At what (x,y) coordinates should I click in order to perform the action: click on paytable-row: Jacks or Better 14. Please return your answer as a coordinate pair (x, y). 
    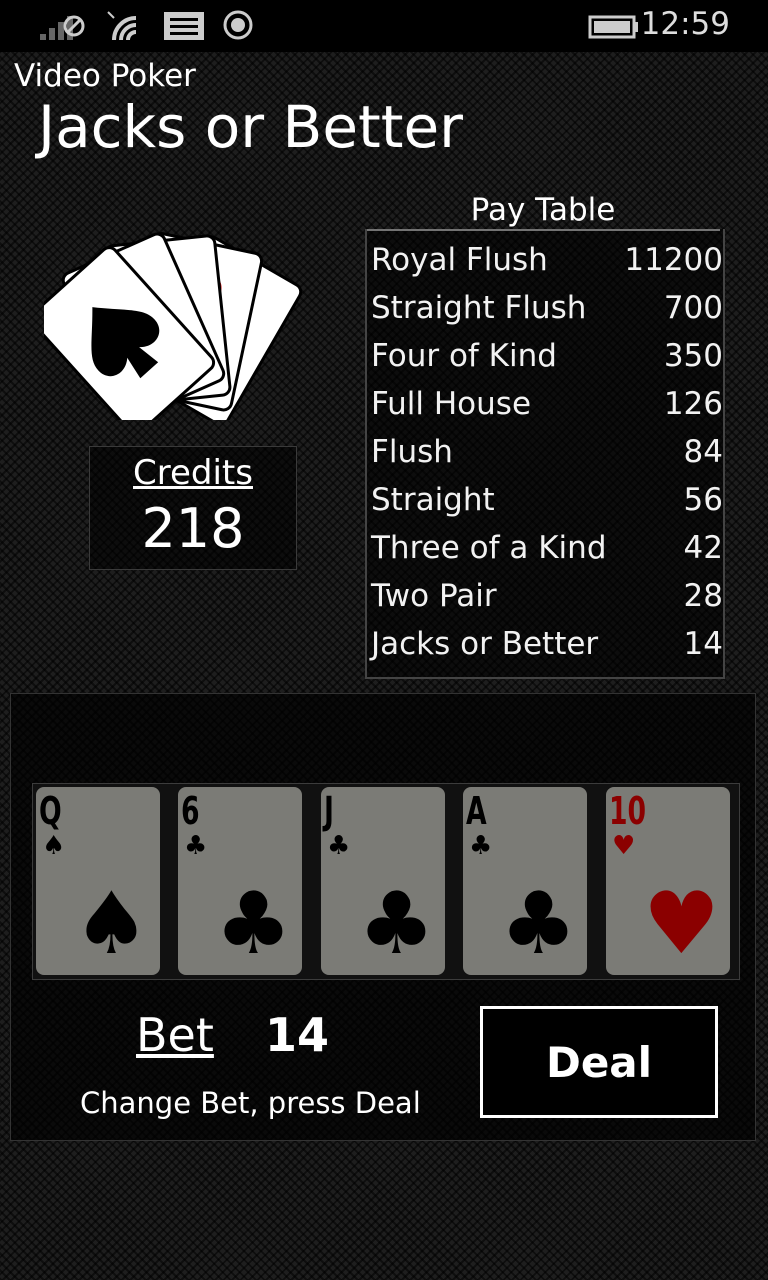
    Looking at the image, I should click on (545, 637).